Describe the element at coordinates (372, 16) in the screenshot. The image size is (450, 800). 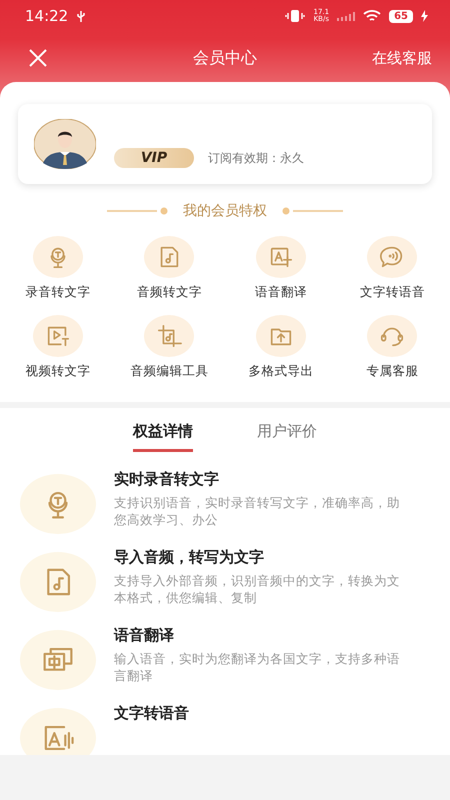
I see `wifi-icon` at that location.